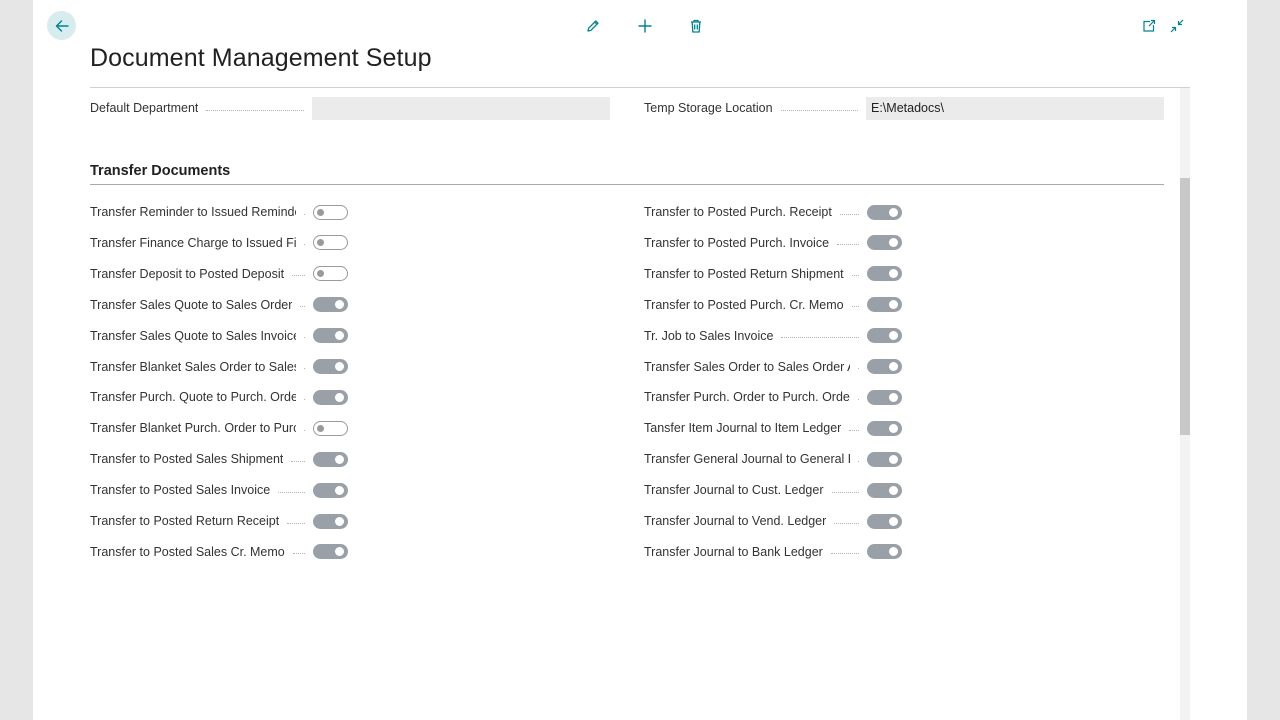 This screenshot has height=720, width=1280. Describe the element at coordinates (187, 551) in the screenshot. I see `toggle-label: Transfer to Posted Sales Cr. Memo` at that location.